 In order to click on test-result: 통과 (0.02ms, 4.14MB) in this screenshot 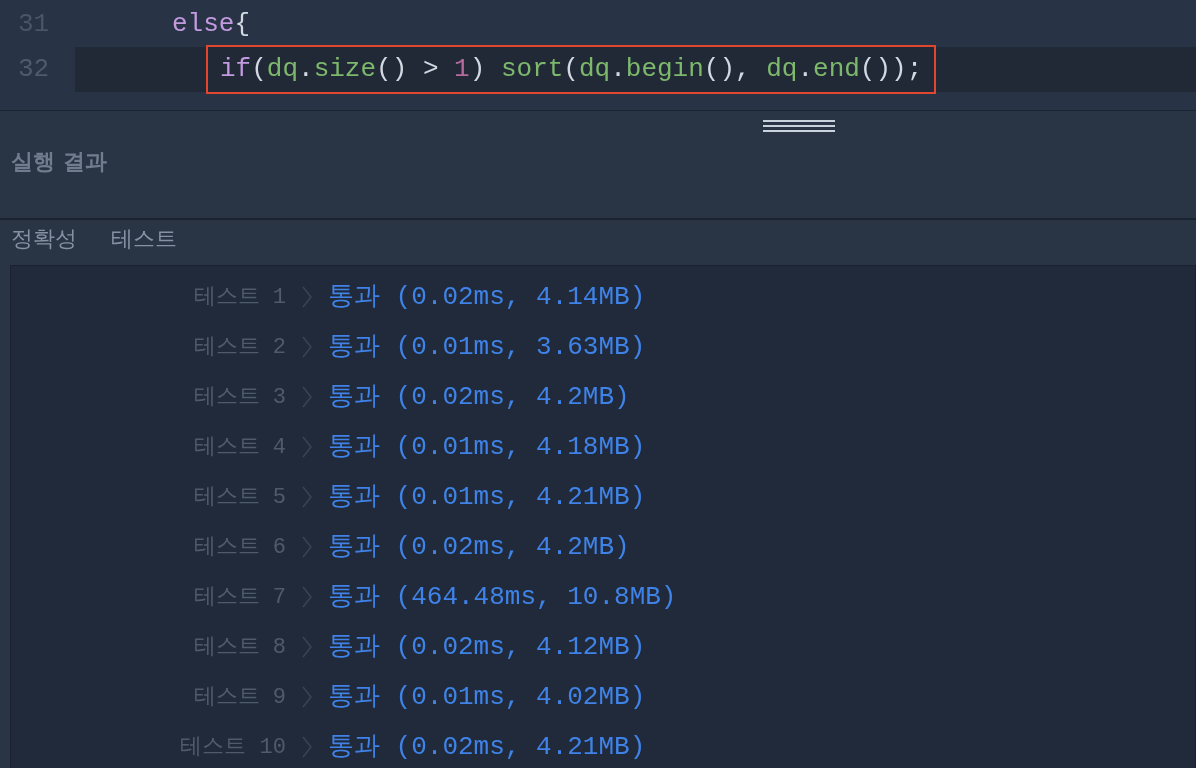, I will do `click(487, 297)`.